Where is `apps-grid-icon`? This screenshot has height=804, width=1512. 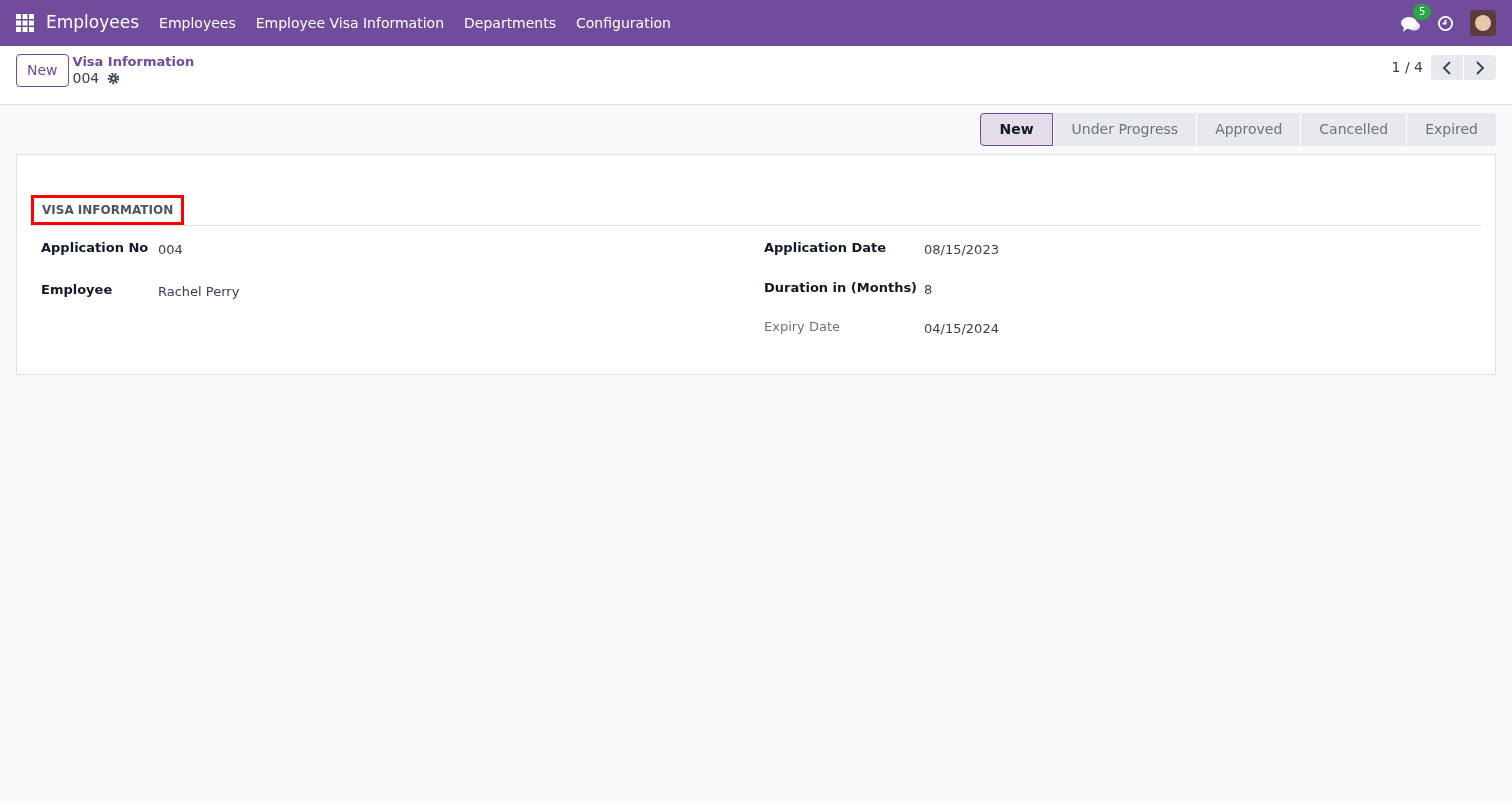
apps-grid-icon is located at coordinates (25, 23).